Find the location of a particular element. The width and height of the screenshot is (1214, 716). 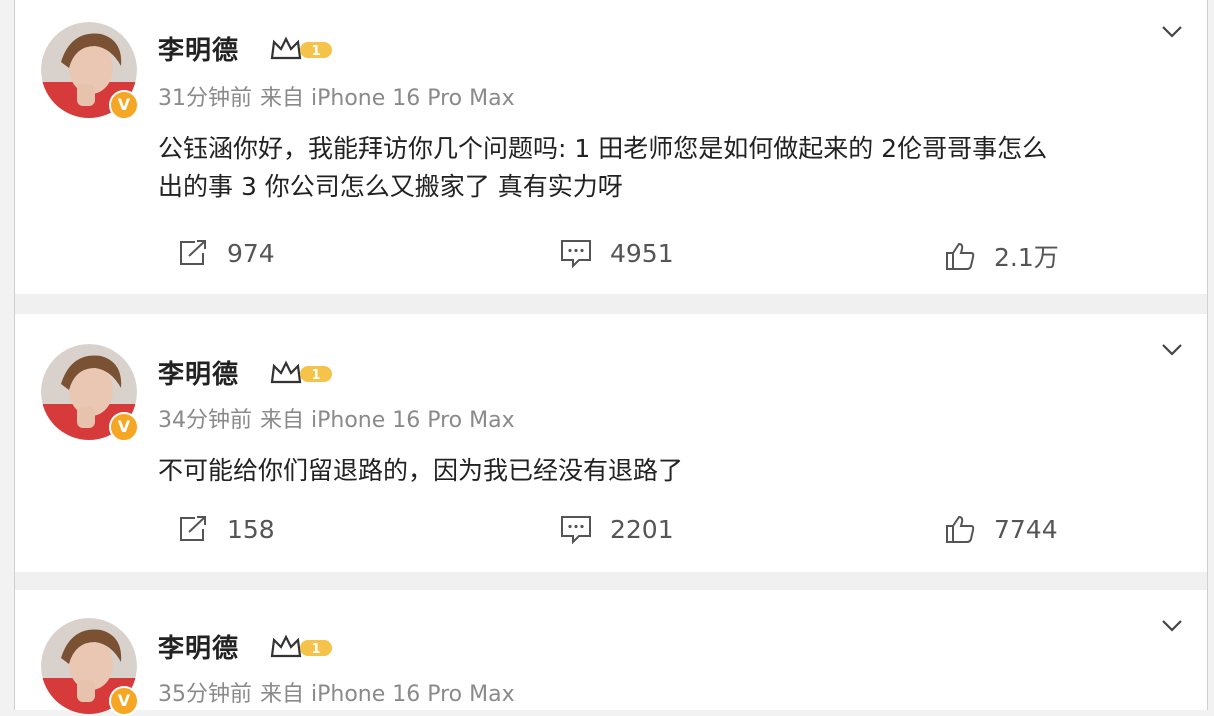

comment-button: 2201 is located at coordinates (617, 529).